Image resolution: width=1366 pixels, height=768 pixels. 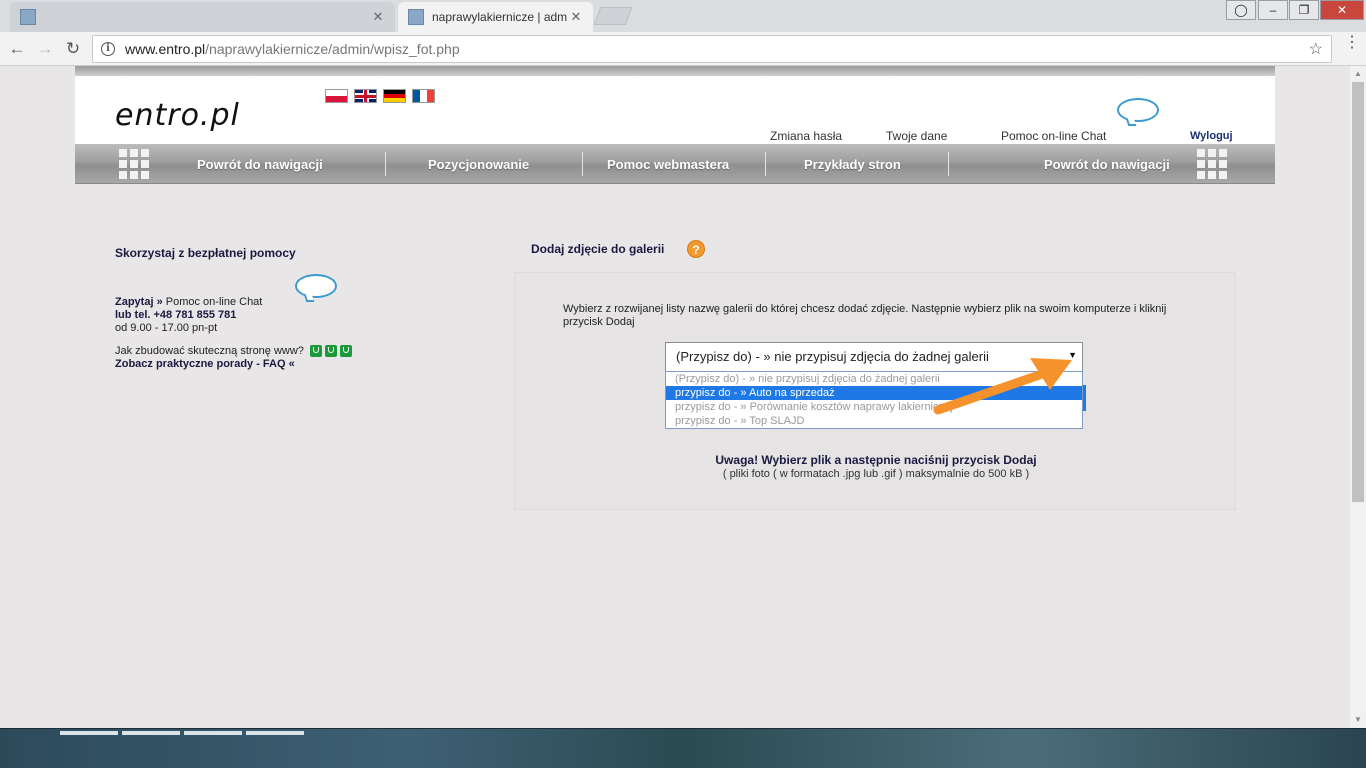 What do you see at coordinates (73, 49) in the screenshot?
I see `reload-icon: ↻` at bounding box center [73, 49].